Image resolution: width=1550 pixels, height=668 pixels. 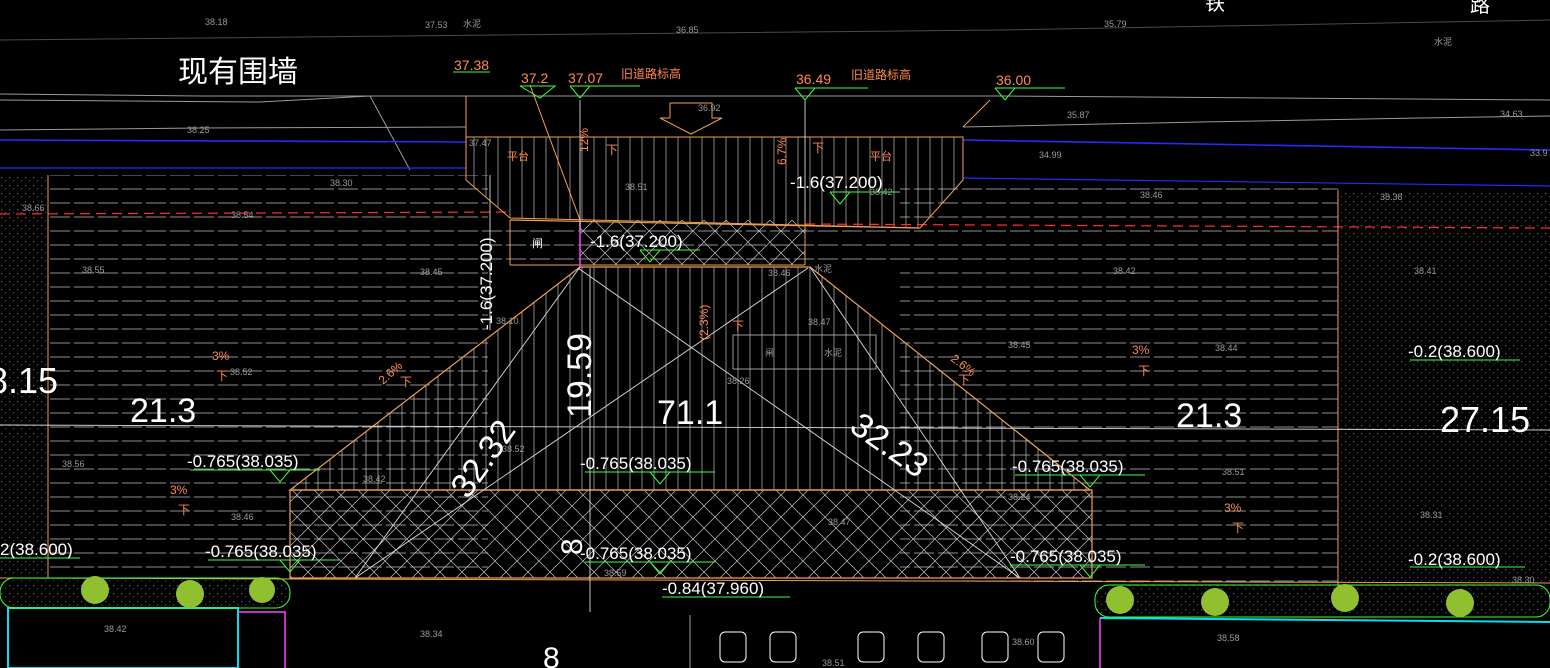 What do you see at coordinates (651, 73) in the screenshot?
I see `old-road-label-1: 旧道路标高` at bounding box center [651, 73].